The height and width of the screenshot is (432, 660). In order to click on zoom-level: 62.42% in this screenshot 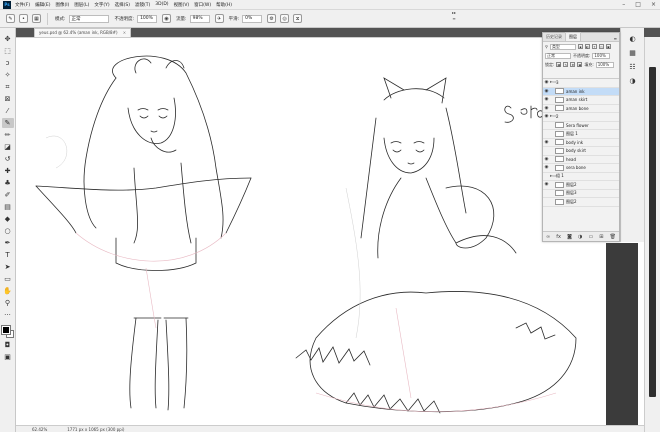, I will do `click(39, 429)`.